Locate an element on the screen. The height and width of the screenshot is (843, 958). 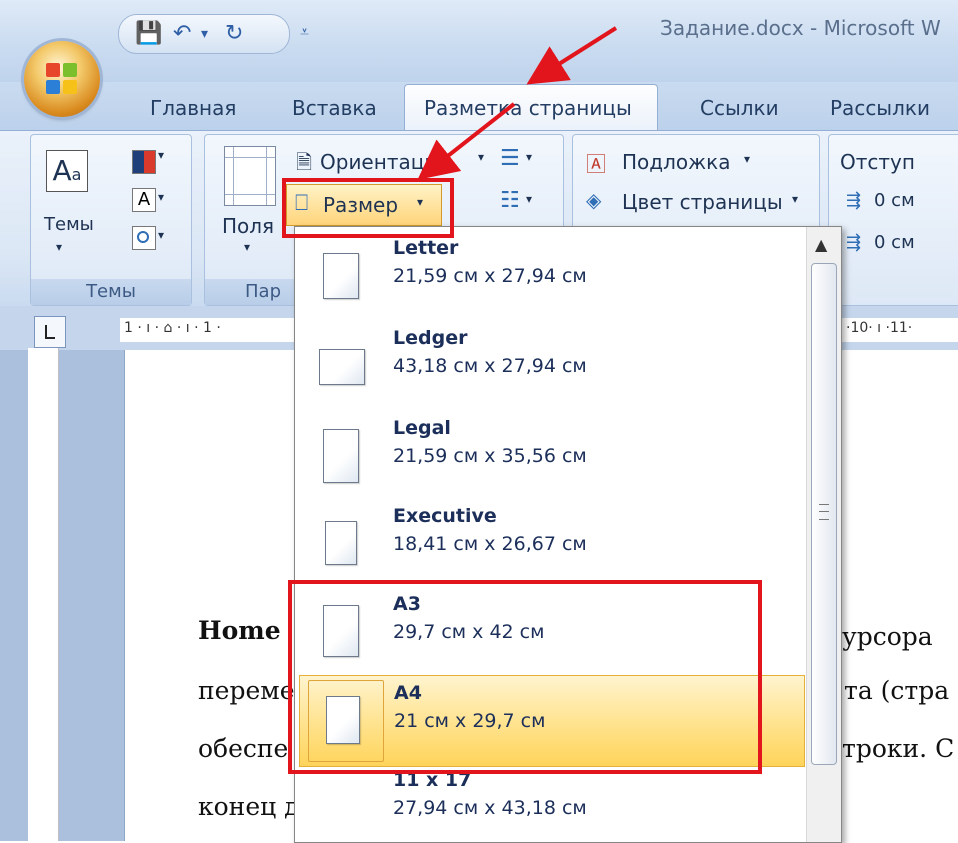
arrow-to-tab is located at coordinates (572, 55).